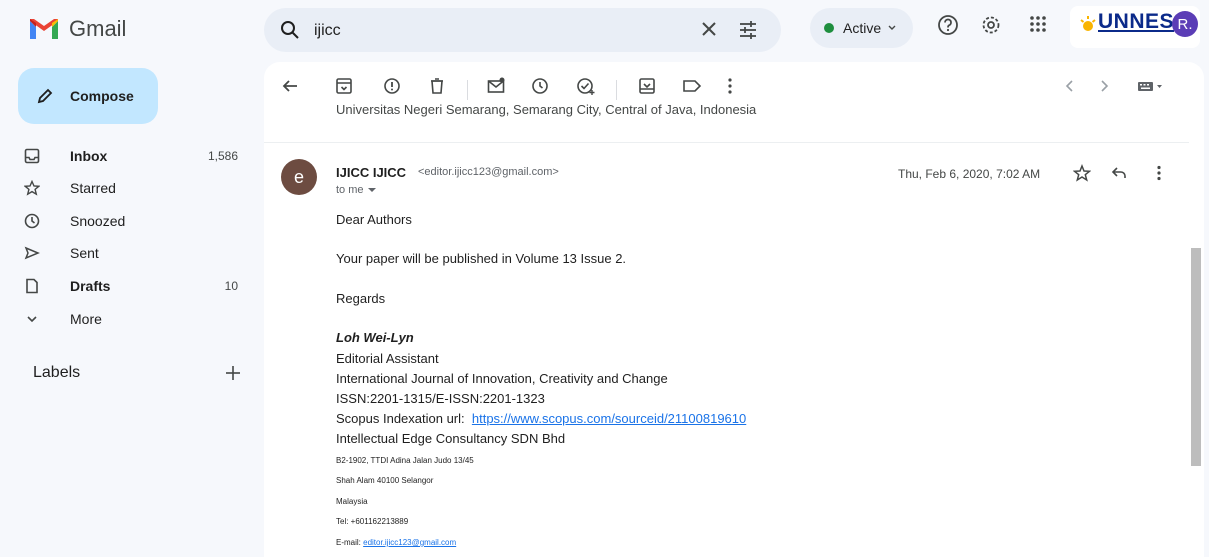 The width and height of the screenshot is (1209, 557). I want to click on older-chevron-right-icon, so click(1104, 86).